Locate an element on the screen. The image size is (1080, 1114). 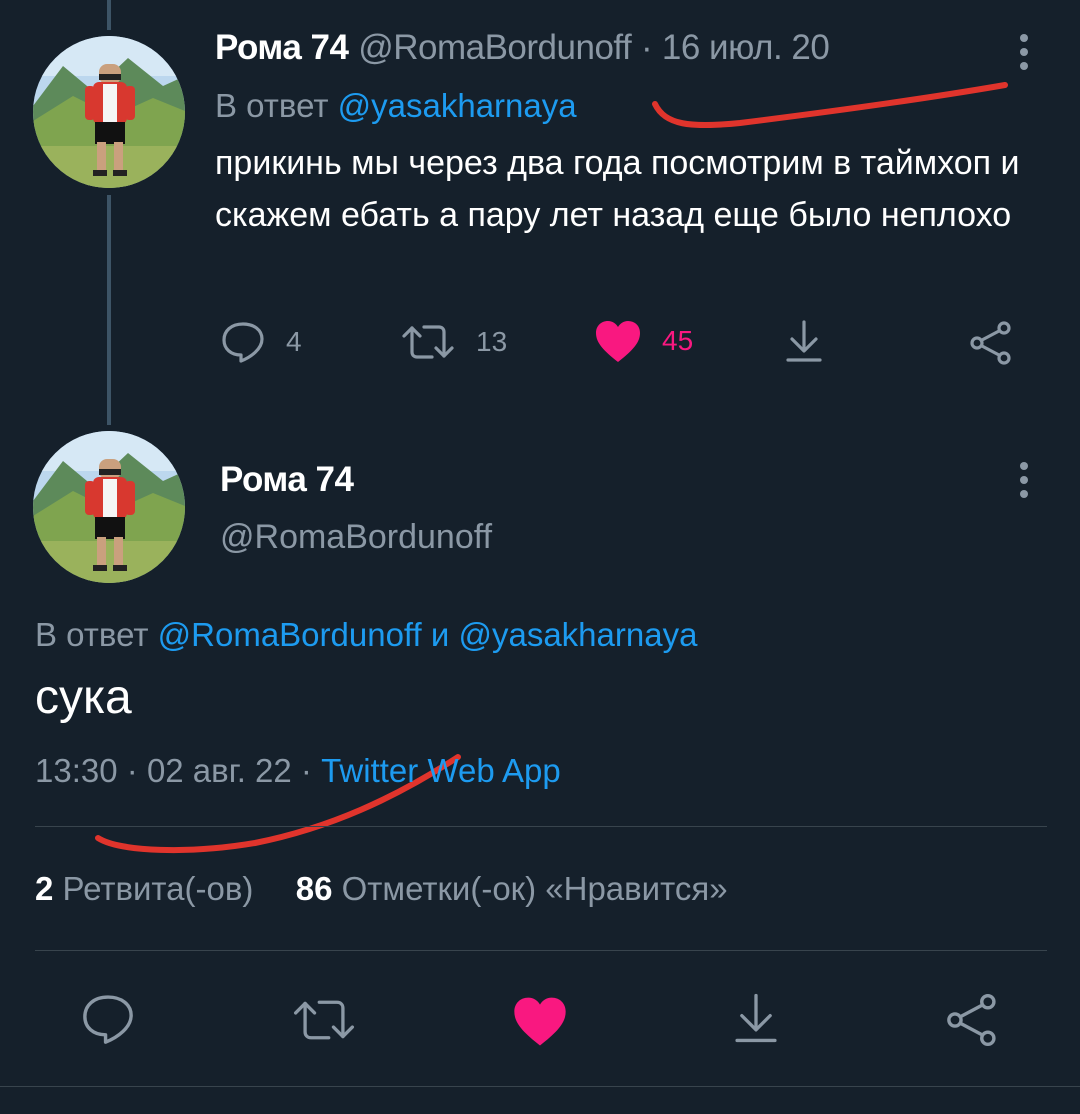
reply-mention: @yasakharnaya is located at coordinates (577, 634).